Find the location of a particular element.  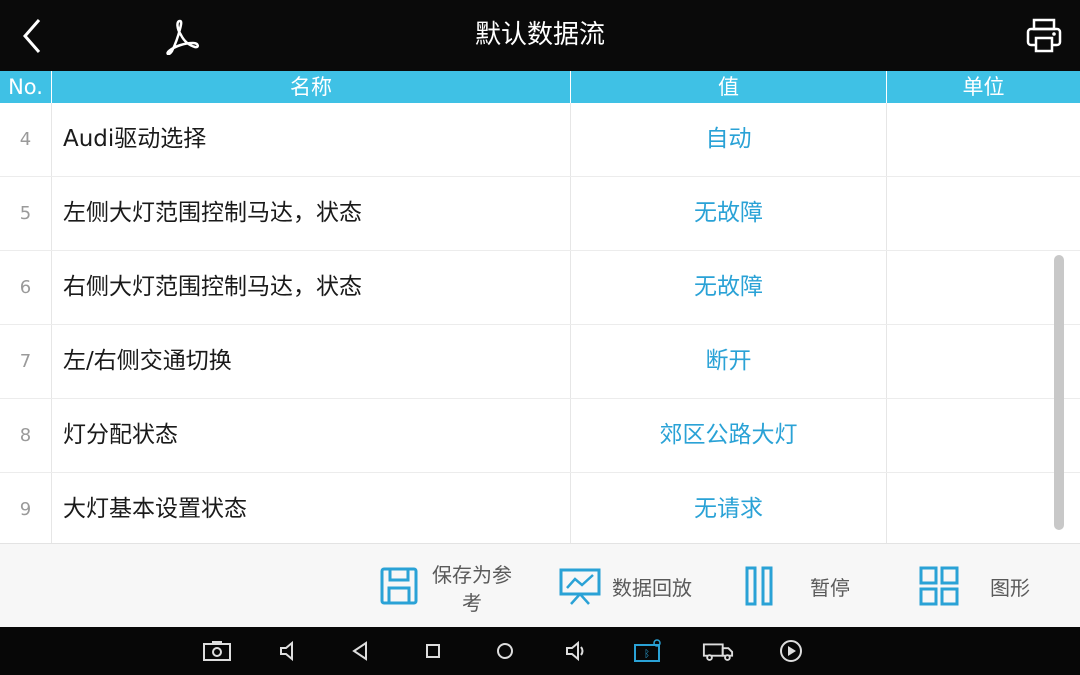

column-header-unit: 单位 is located at coordinates (983, 87).